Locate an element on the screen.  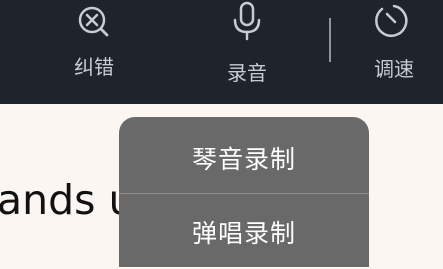
menu-divider is located at coordinates (244, 193).